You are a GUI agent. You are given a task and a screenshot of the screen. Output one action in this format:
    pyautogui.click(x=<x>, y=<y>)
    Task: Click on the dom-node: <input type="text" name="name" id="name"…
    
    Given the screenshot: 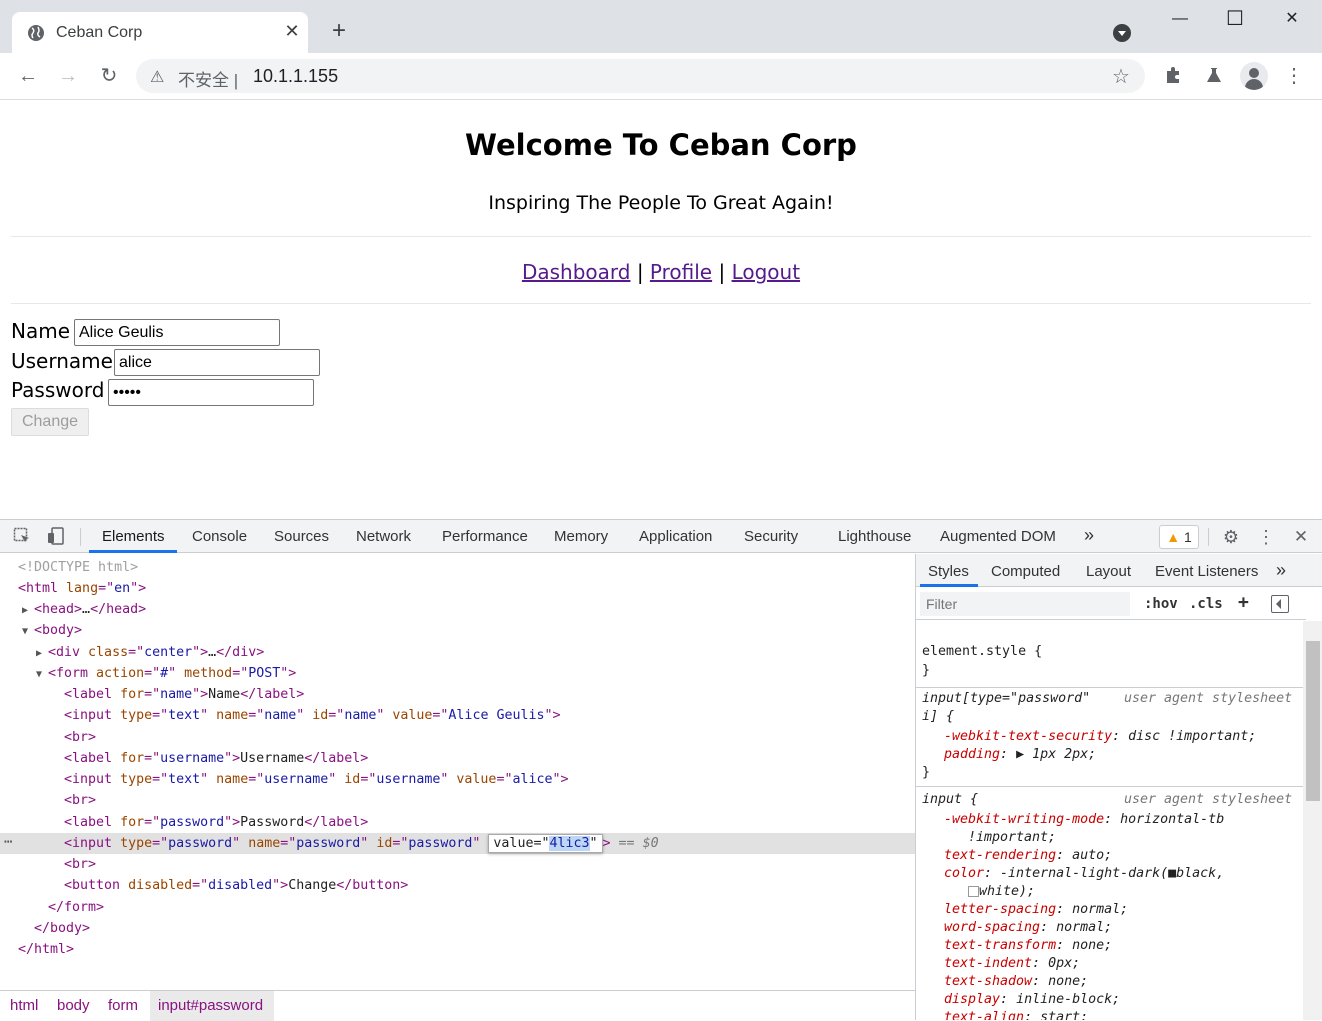 What is the action you would take?
    pyautogui.click(x=312, y=715)
    